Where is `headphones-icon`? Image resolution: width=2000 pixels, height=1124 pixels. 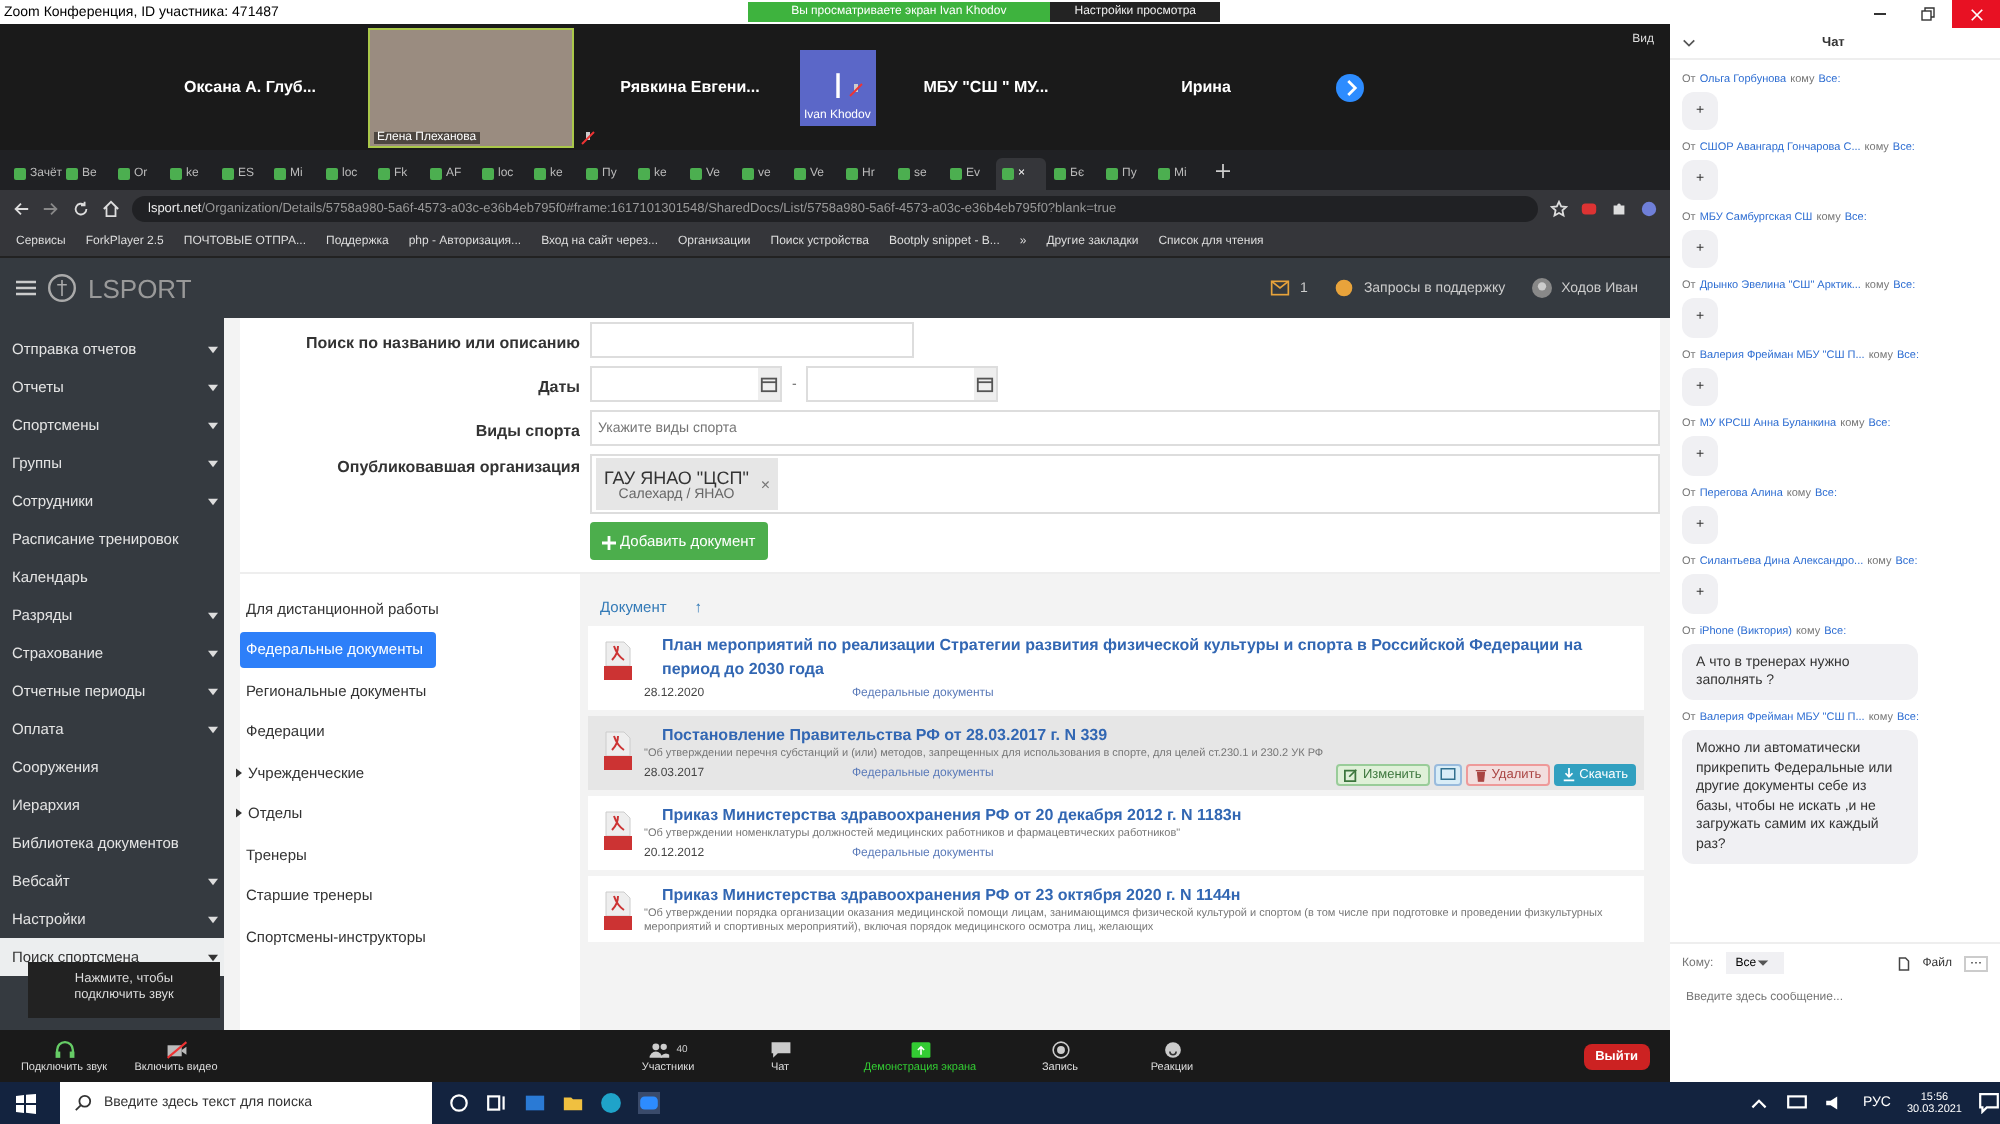 headphones-icon is located at coordinates (64, 1049).